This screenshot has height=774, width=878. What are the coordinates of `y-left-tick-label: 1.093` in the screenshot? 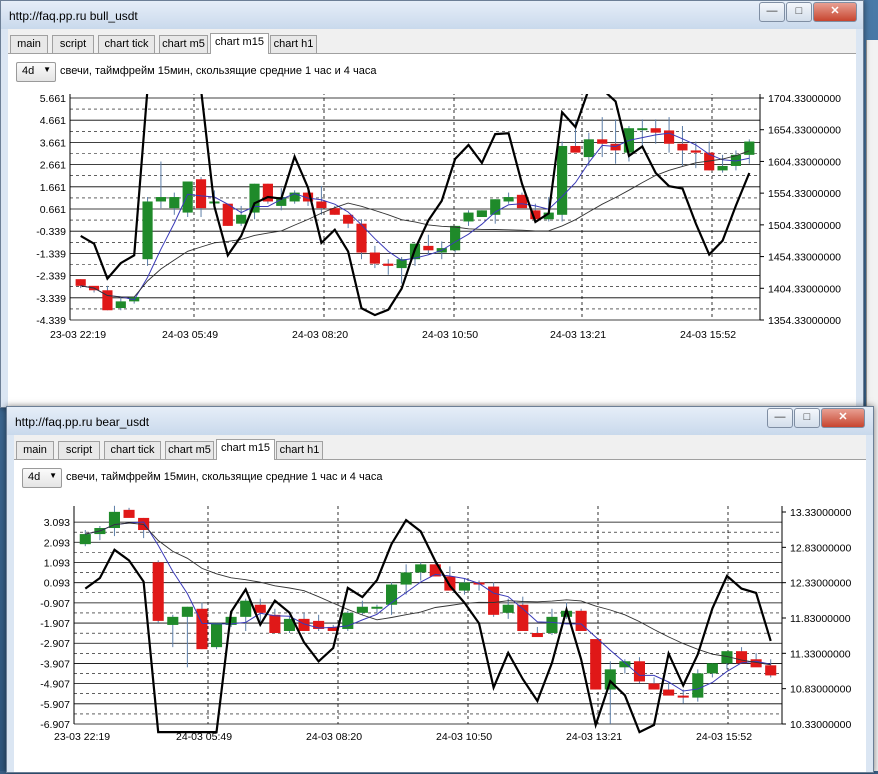 It's located at (57, 563).